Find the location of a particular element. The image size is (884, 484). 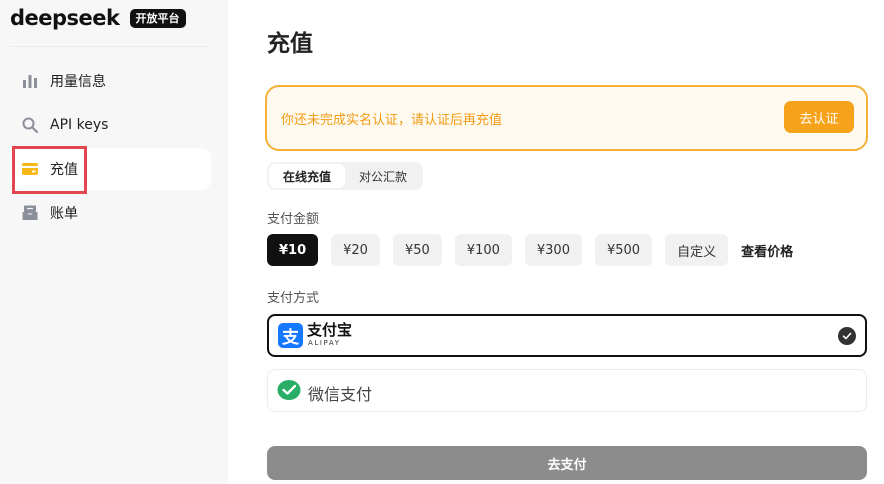

sidebar-item-usage: 用量信息 is located at coordinates (110, 81).